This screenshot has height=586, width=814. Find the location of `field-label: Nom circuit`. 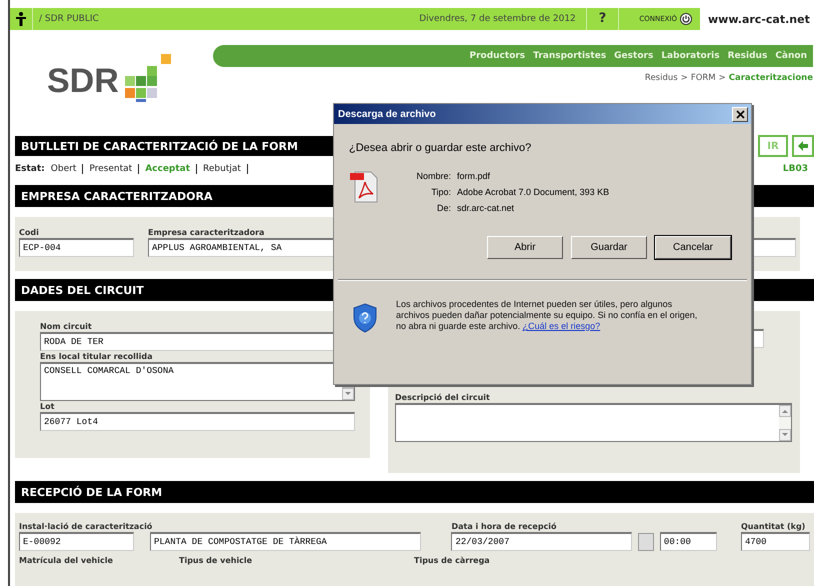

field-label: Nom circuit is located at coordinates (66, 326).